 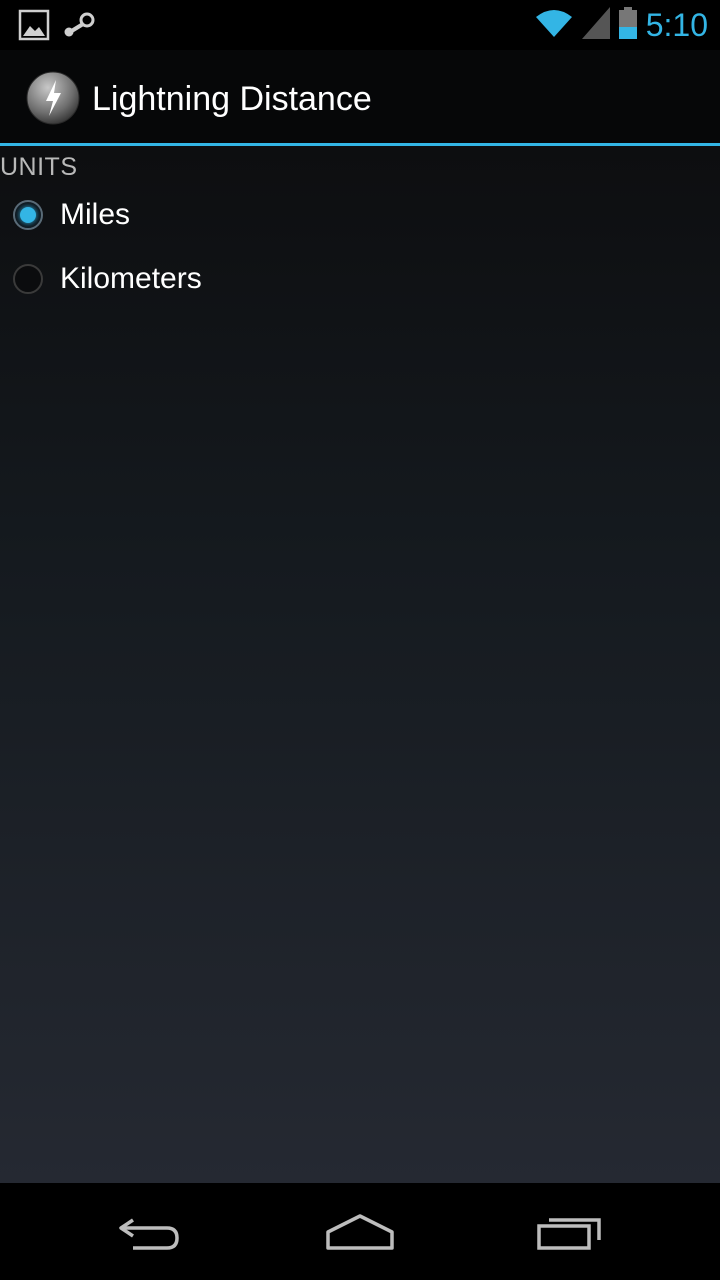 What do you see at coordinates (360, 282) in the screenshot?
I see `radio-option-kilometers: Kilometers` at bounding box center [360, 282].